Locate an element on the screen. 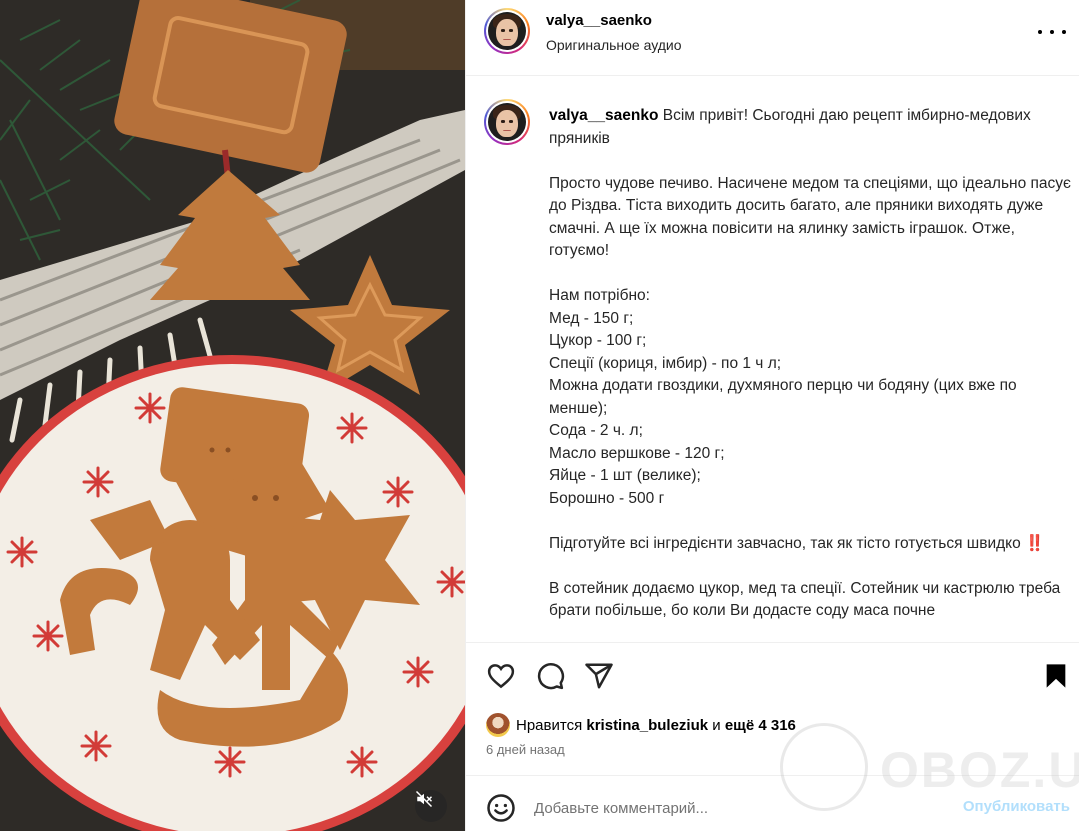 The image size is (1079, 831). likes-prefix: Нравится is located at coordinates (549, 725).